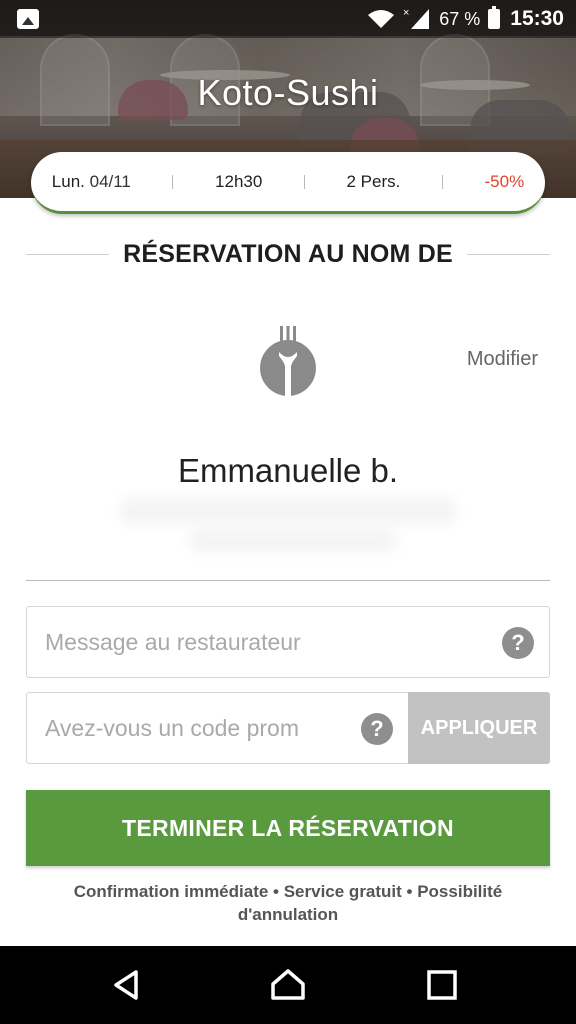 This screenshot has height=1024, width=576. I want to click on system-nav-bar, so click(288, 985).